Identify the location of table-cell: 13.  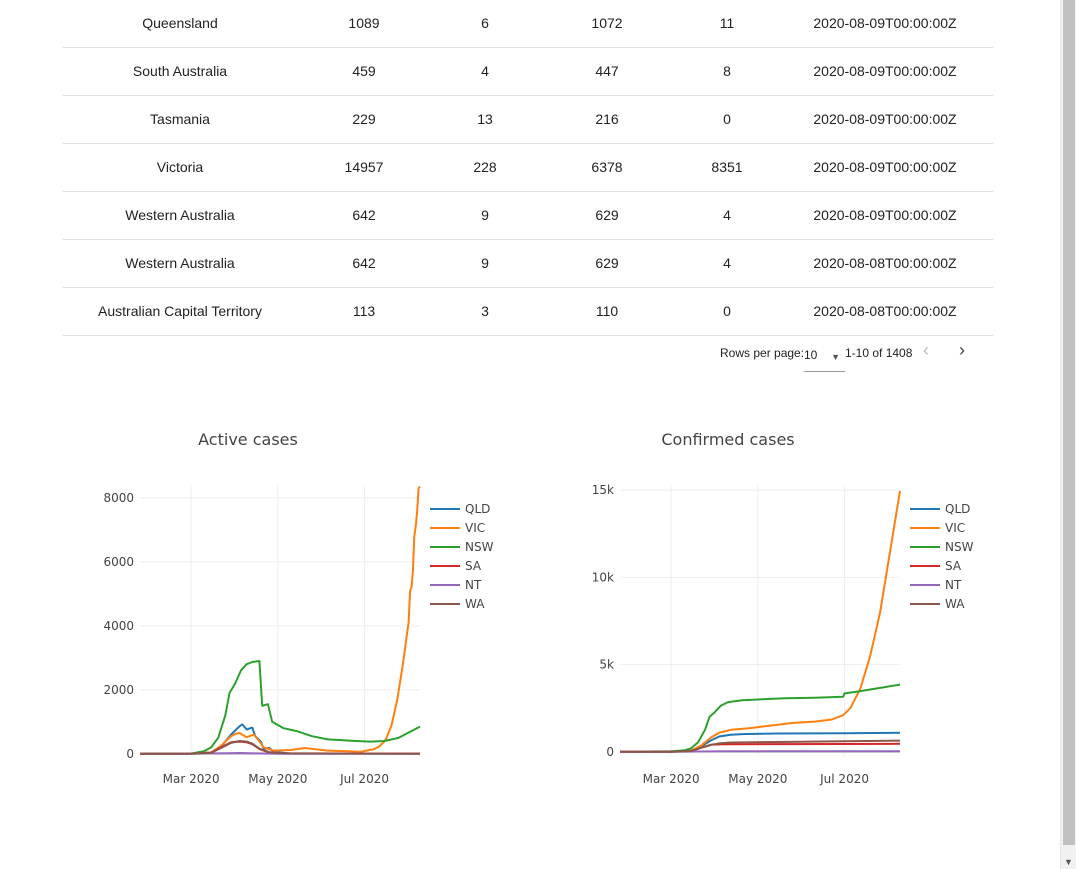
(485, 119).